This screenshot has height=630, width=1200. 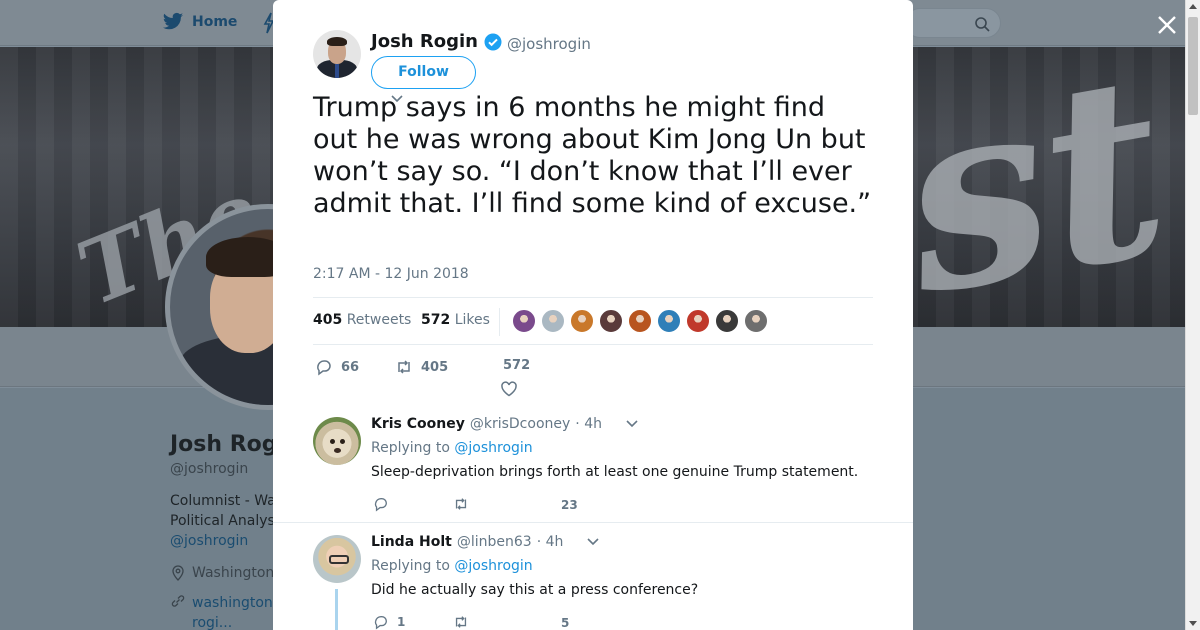 I want to click on reply-like-count: 23, so click(x=569, y=505).